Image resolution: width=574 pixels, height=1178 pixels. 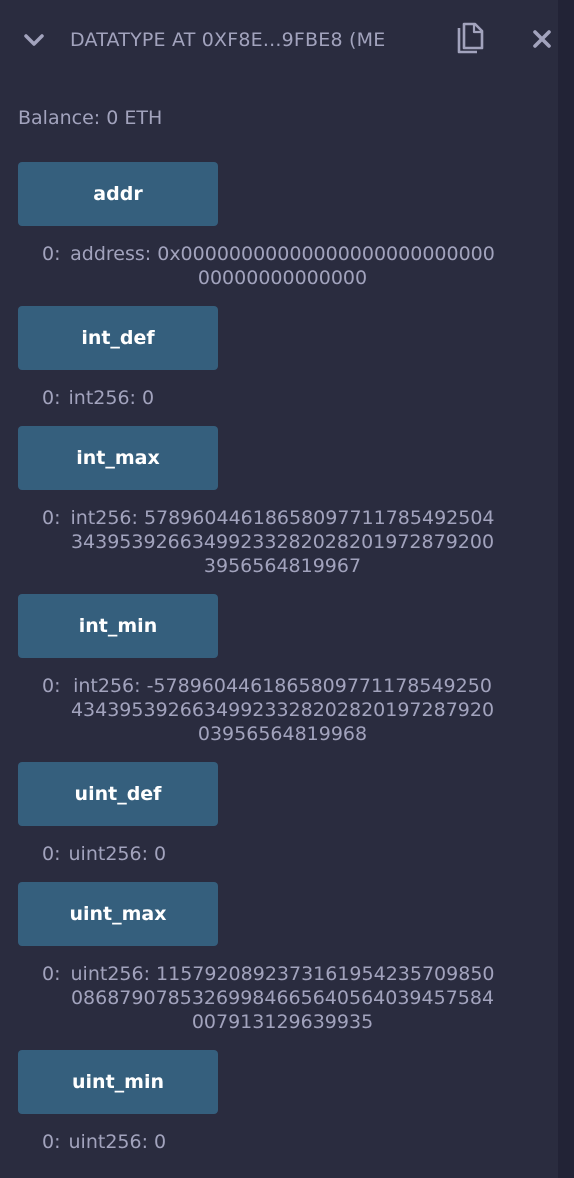 I want to click on scrollbar, so click(x=566, y=589).